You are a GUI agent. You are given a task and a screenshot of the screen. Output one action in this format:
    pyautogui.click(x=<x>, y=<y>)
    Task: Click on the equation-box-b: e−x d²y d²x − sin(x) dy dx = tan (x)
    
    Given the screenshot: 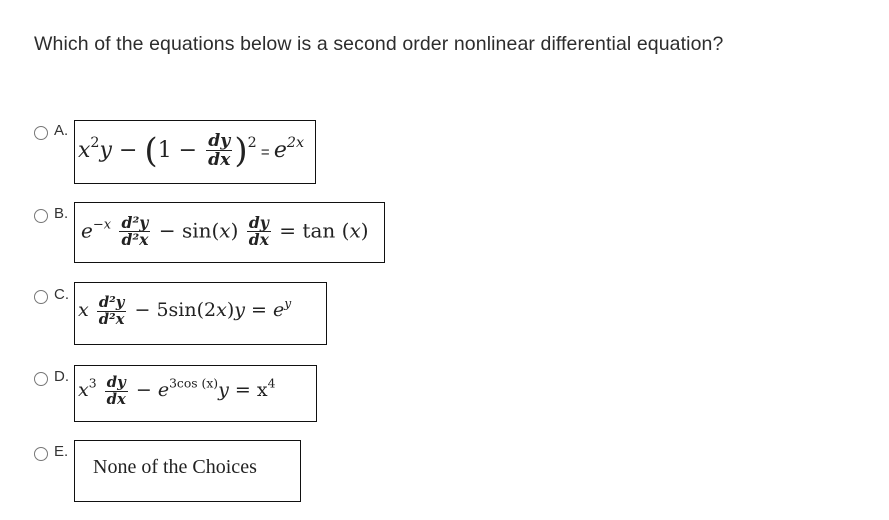 What is the action you would take?
    pyautogui.click(x=229, y=232)
    